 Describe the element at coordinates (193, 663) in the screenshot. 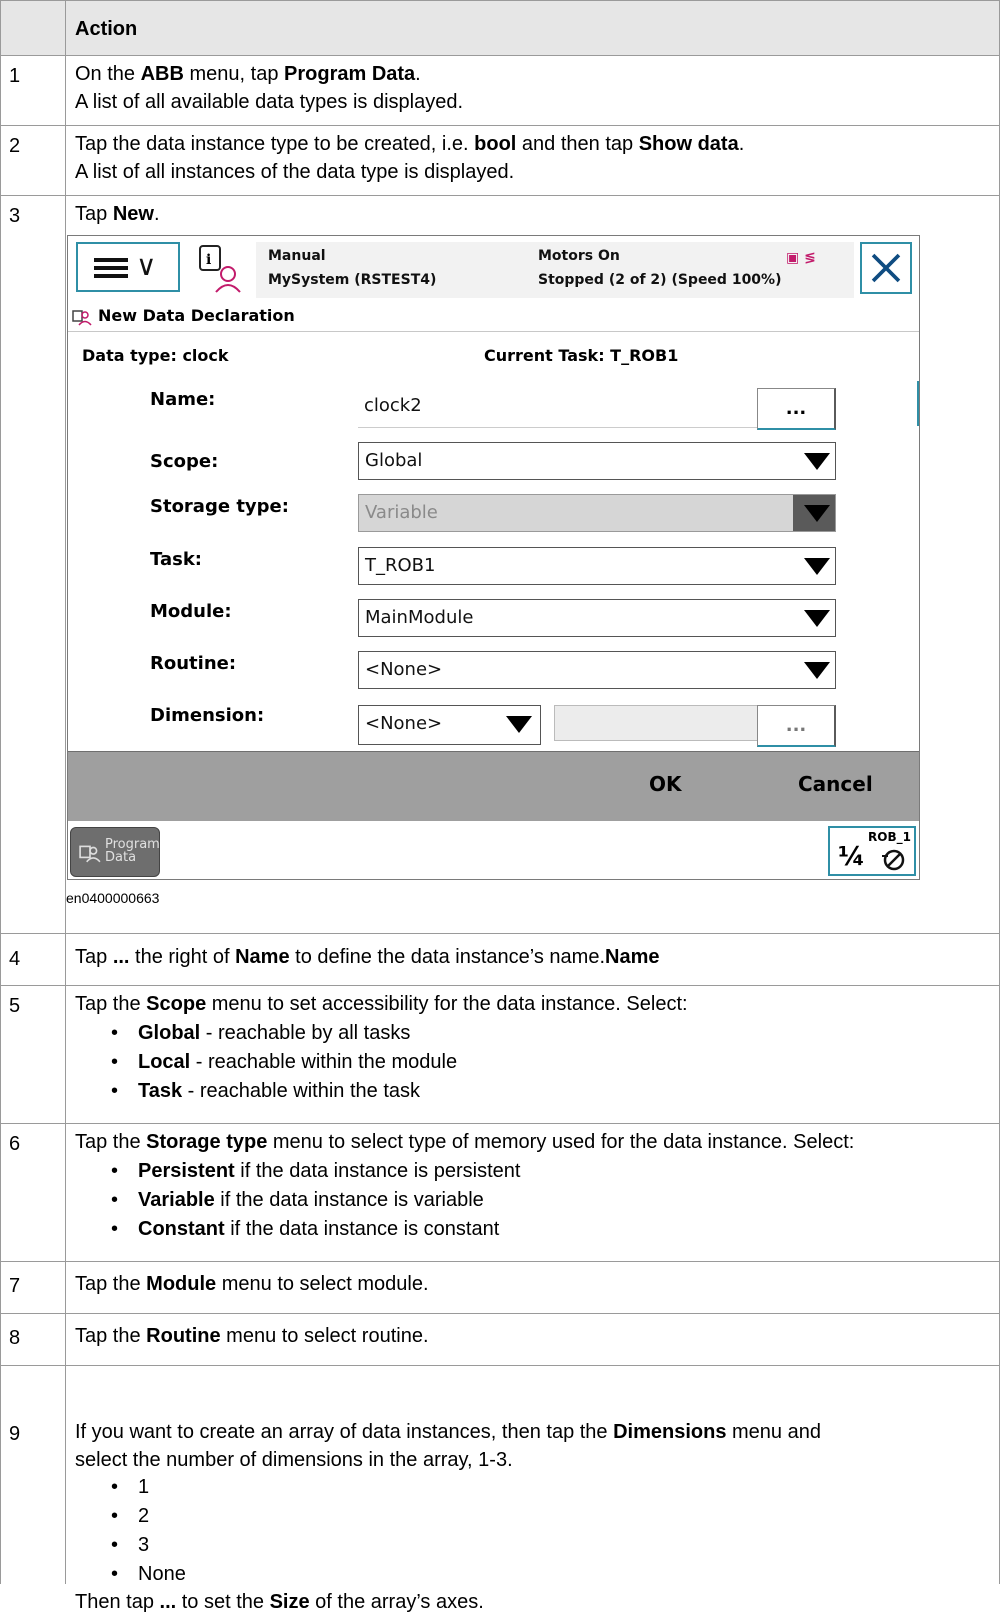

I see `routine-label: Routine:` at that location.